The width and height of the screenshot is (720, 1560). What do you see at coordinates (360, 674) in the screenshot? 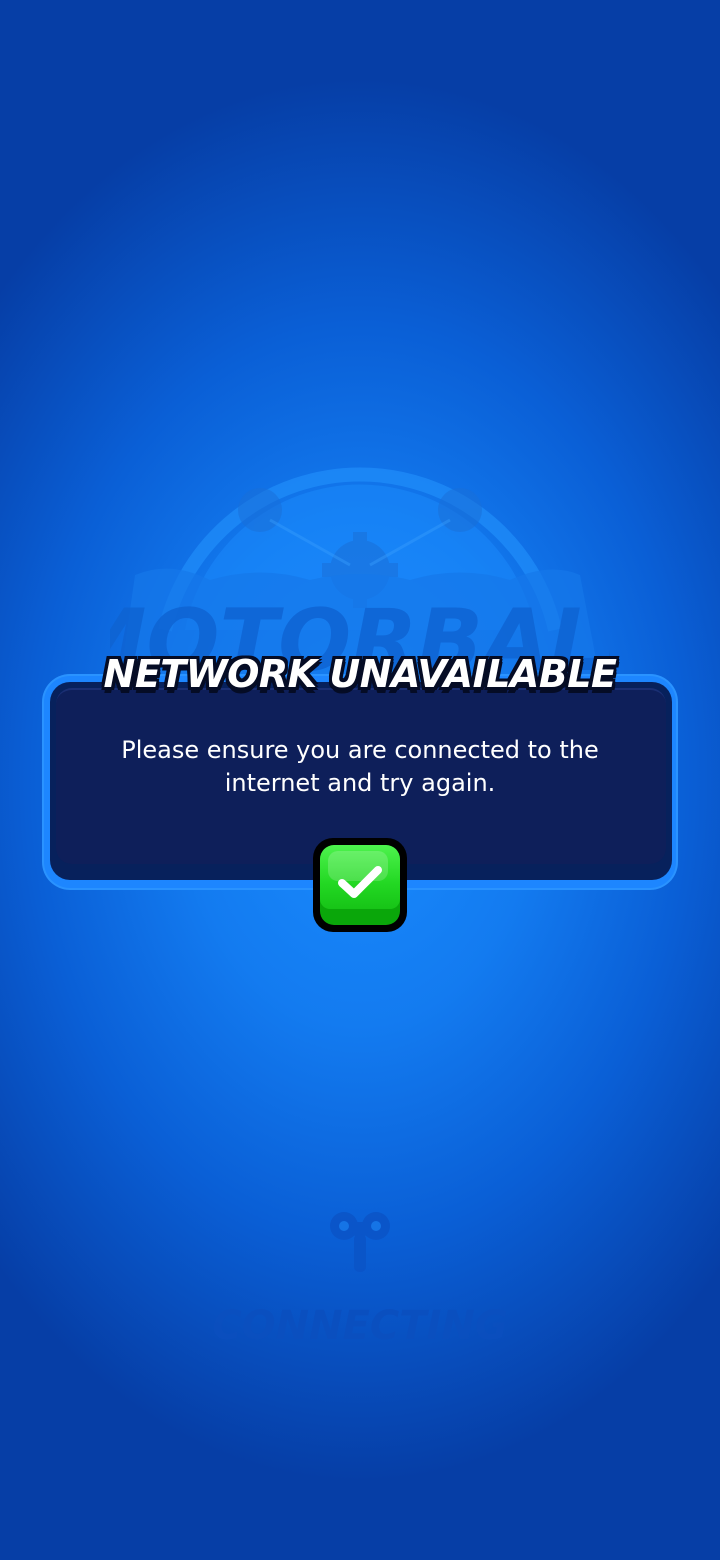
I see `dialog-title: NETWORK UNAVAILABLE` at bounding box center [360, 674].